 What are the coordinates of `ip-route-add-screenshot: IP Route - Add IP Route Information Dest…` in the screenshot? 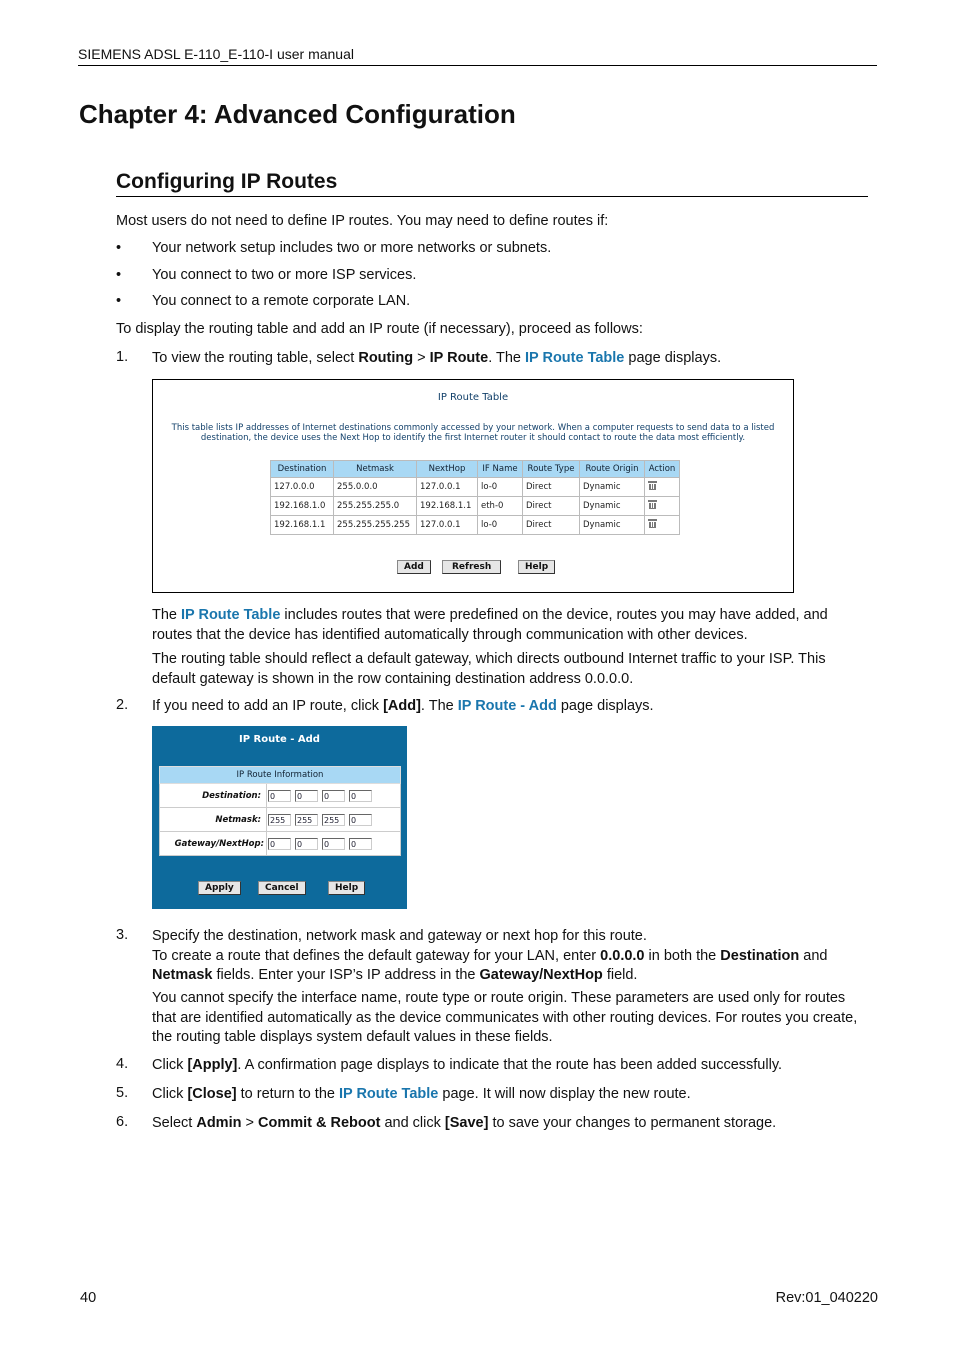 It's located at (279, 817).